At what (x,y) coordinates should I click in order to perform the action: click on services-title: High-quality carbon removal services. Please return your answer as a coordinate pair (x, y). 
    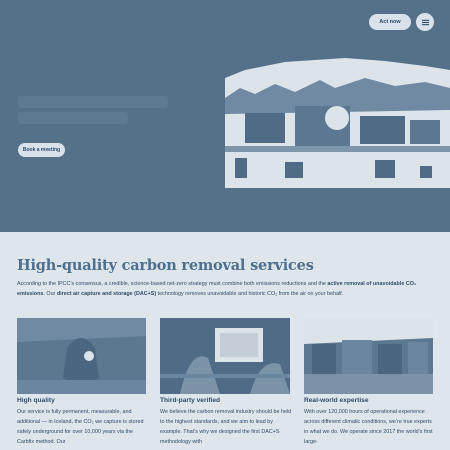
    Looking at the image, I should click on (165, 265).